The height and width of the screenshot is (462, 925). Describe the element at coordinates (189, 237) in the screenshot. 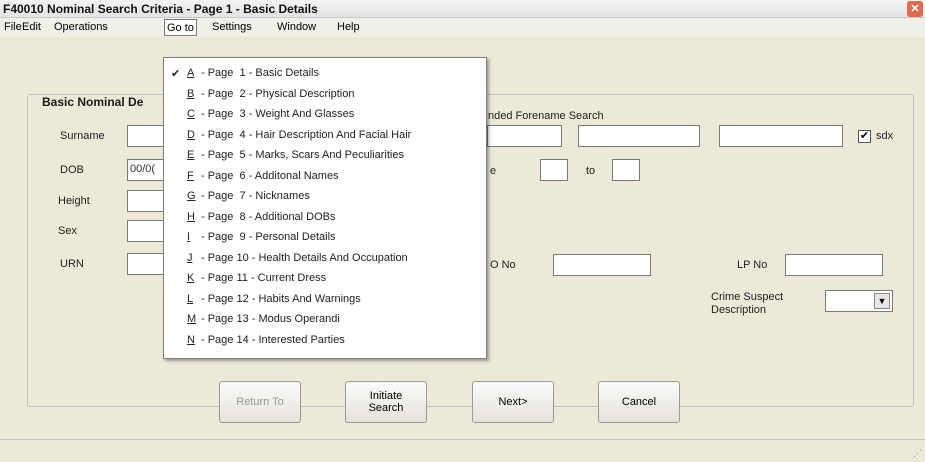

I see `goto-menu-item-key: I` at that location.